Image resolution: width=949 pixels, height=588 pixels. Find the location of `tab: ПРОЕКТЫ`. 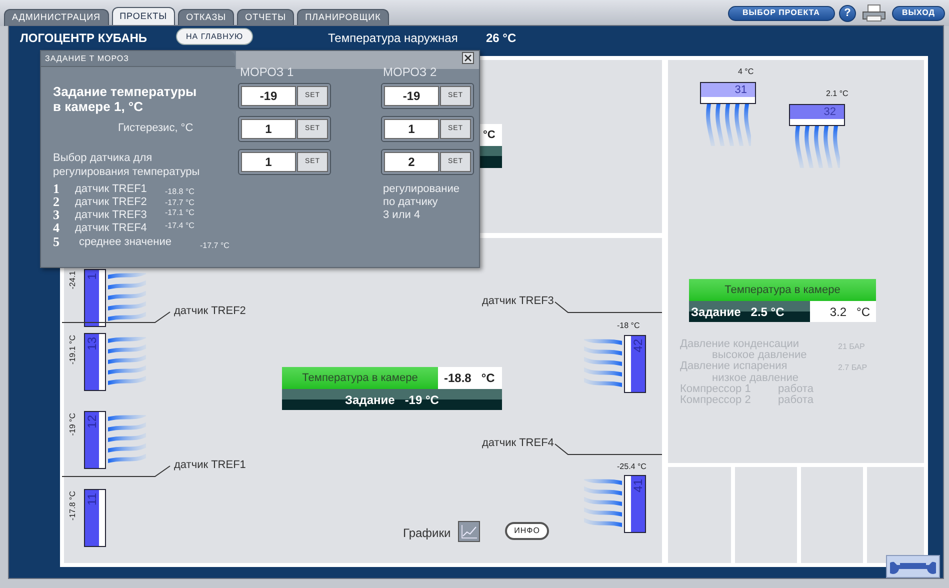

tab: ПРОЕКТЫ is located at coordinates (144, 16).